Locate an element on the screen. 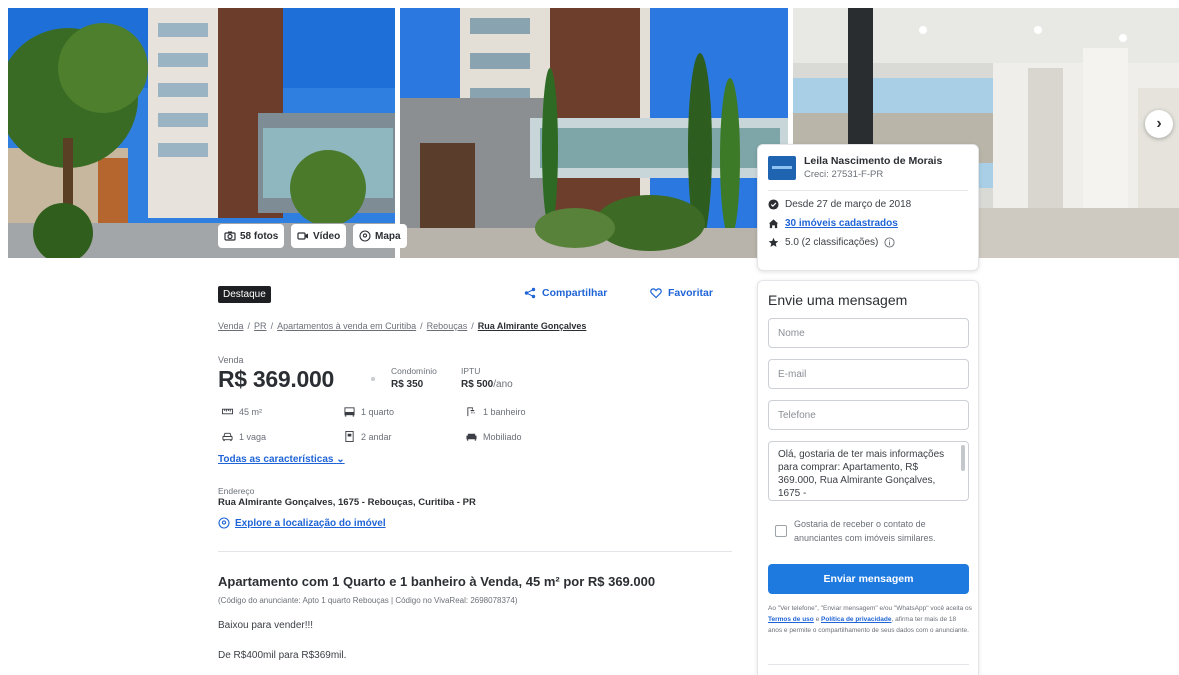 The height and width of the screenshot is (675, 1179). explore-location-link: Explore a localização do imóvel is located at coordinates (302, 523).